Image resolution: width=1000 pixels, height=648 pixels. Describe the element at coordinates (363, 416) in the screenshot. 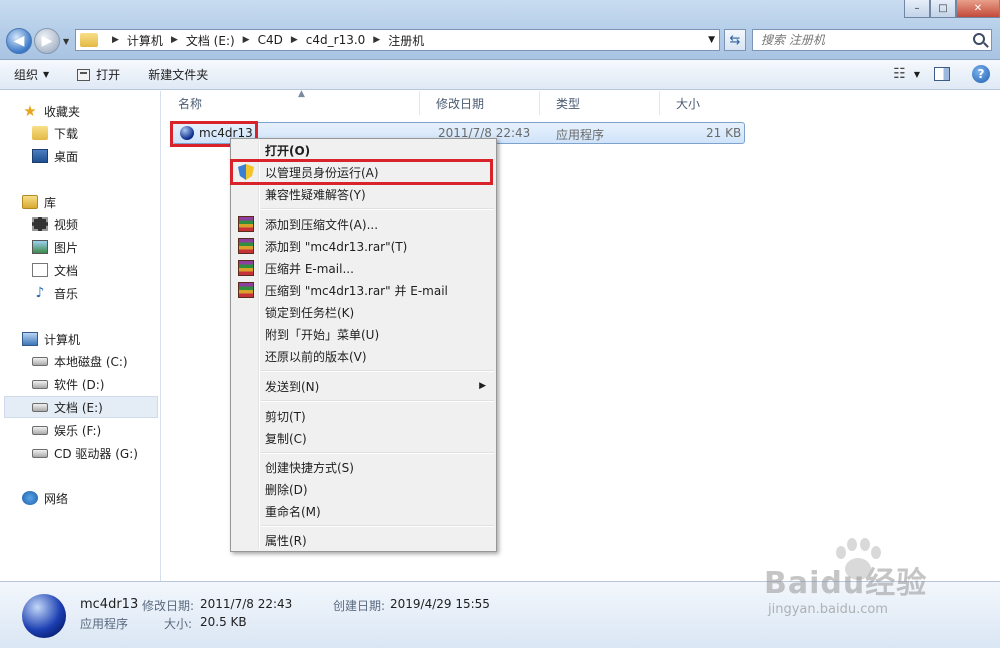

I see `menu-item-cut: 剪切(T)` at that location.